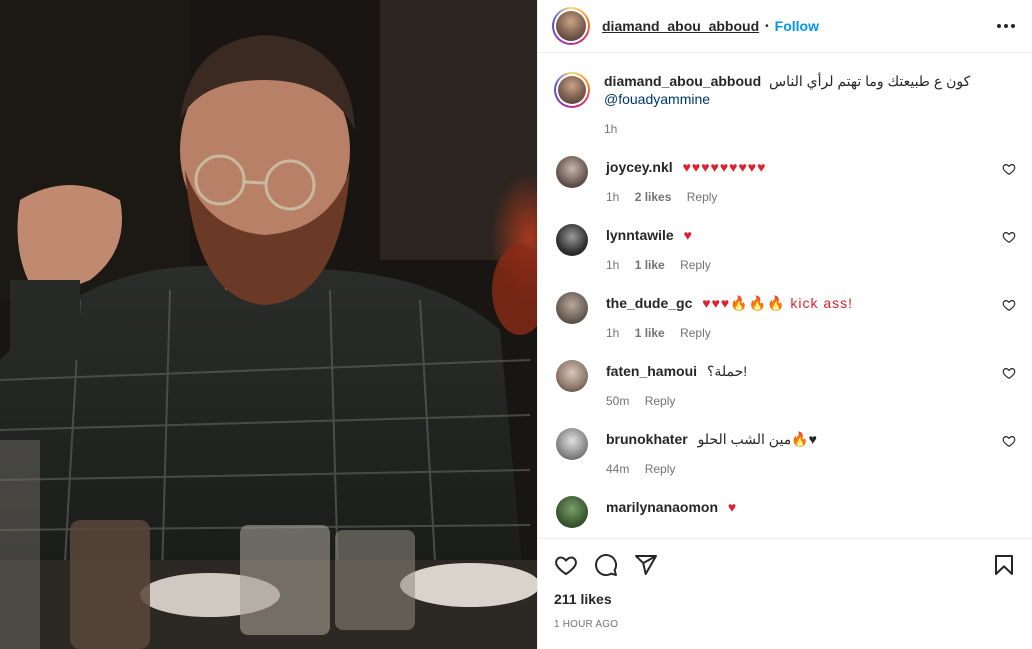 This screenshot has width=1032, height=649. What do you see at coordinates (639, 167) in the screenshot?
I see `comment-username: joycey.nkl` at bounding box center [639, 167].